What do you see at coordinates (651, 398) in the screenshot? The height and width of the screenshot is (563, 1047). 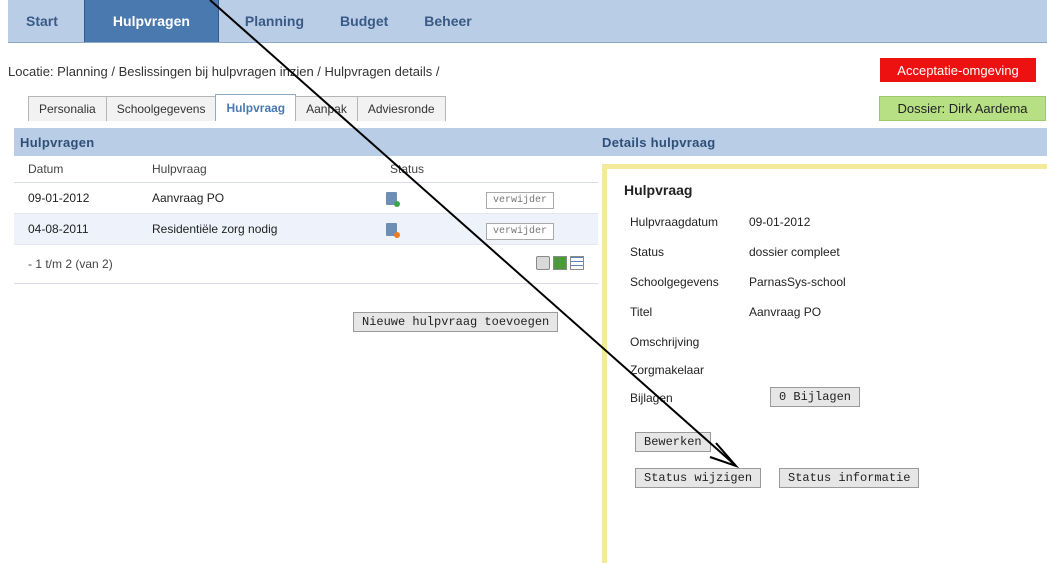 I see `field-label: Bijlagen` at bounding box center [651, 398].